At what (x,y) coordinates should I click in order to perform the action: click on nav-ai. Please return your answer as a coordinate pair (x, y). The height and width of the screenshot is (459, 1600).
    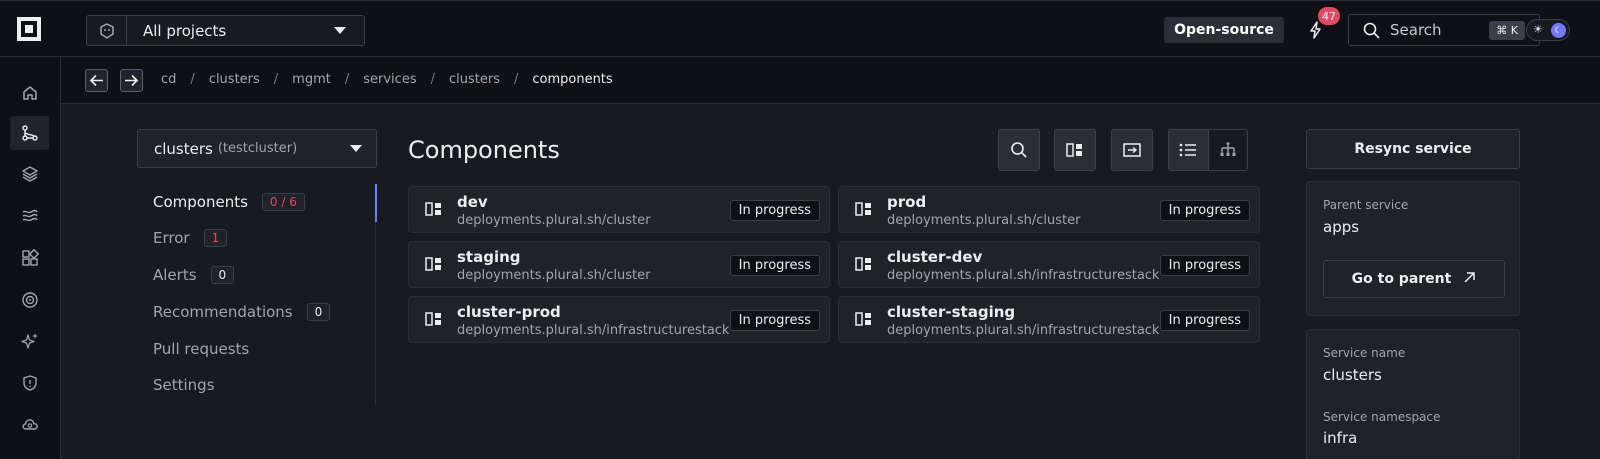
    Looking at the image, I should click on (29, 341).